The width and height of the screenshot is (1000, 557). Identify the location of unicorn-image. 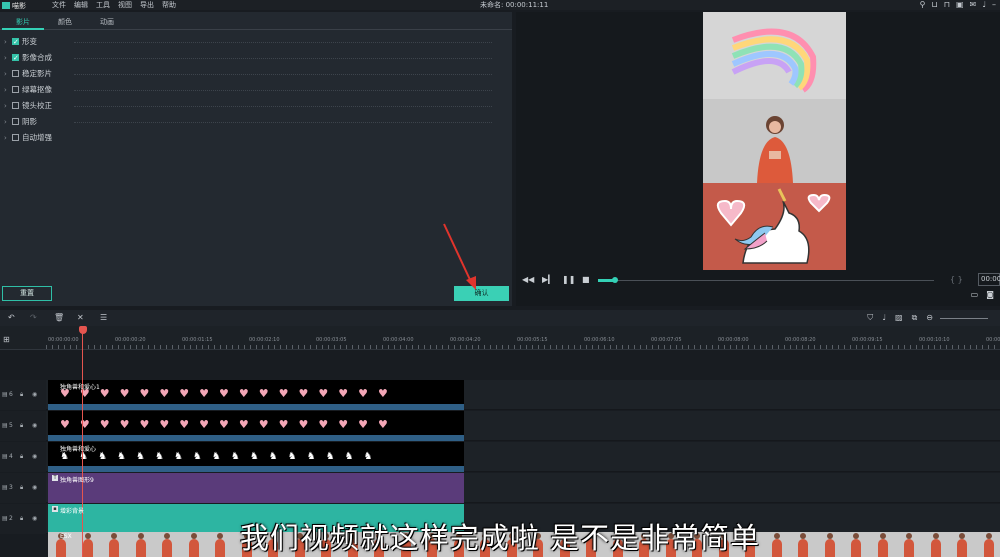
(773, 226).